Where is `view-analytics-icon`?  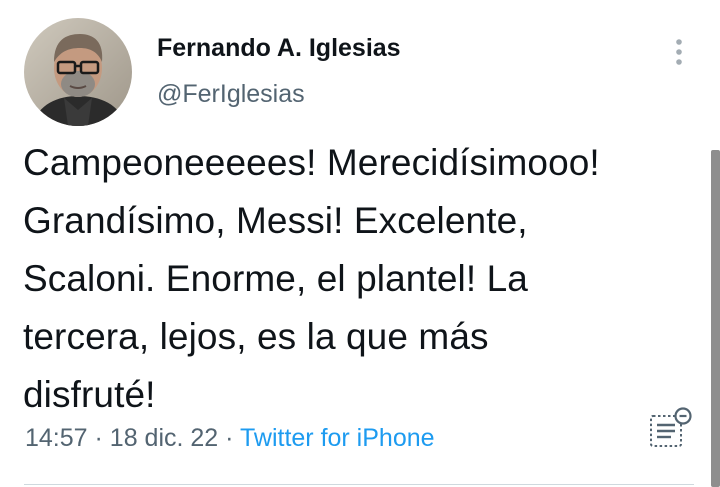 view-analytics-icon is located at coordinates (671, 427).